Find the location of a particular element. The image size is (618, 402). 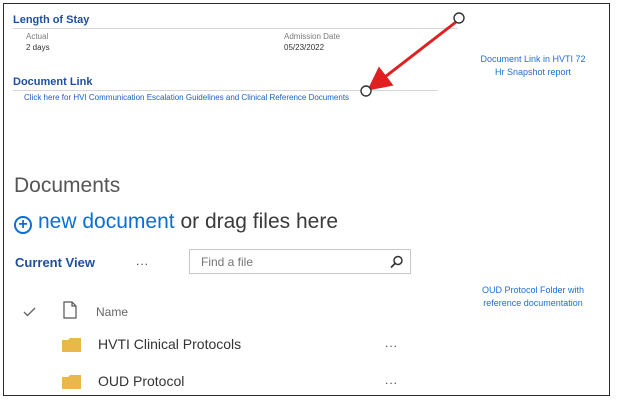

search-icon is located at coordinates (397, 262).